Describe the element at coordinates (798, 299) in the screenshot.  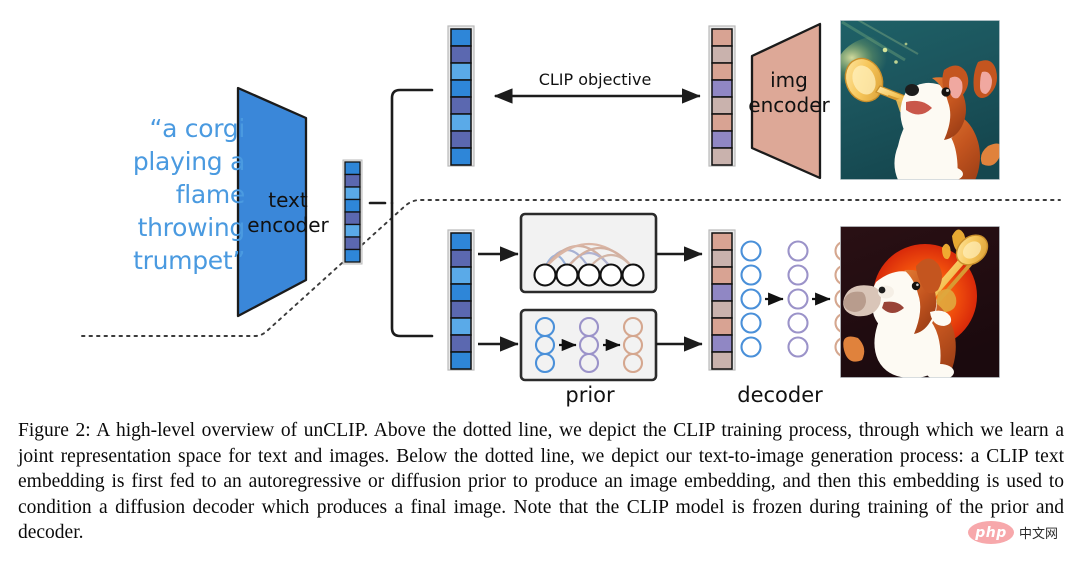
I see `decoder-network` at that location.